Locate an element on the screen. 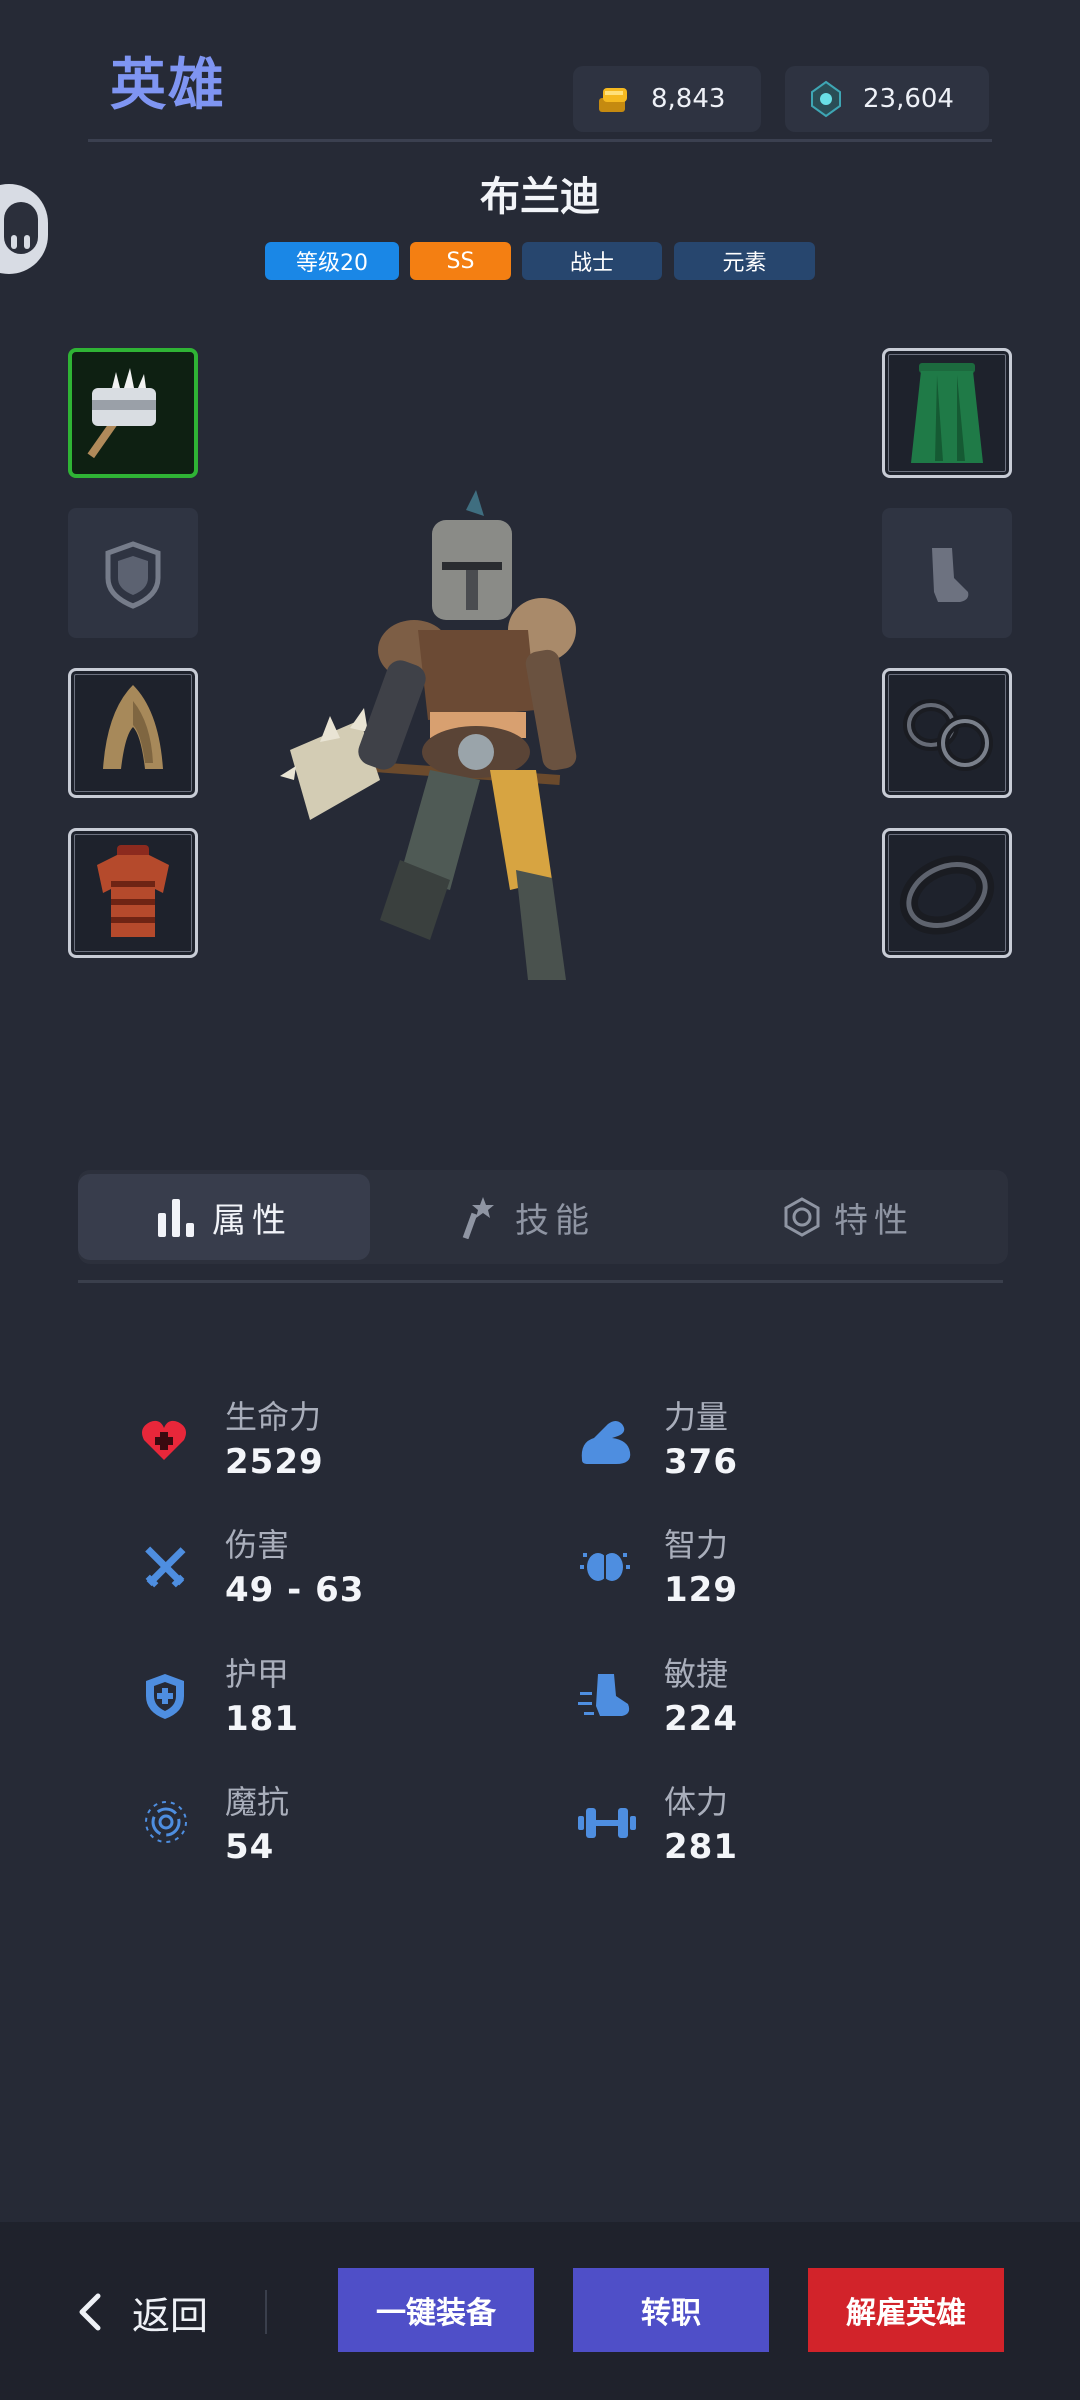 Image resolution: width=1080 pixels, height=2400 pixels. header-divider is located at coordinates (540, 140).